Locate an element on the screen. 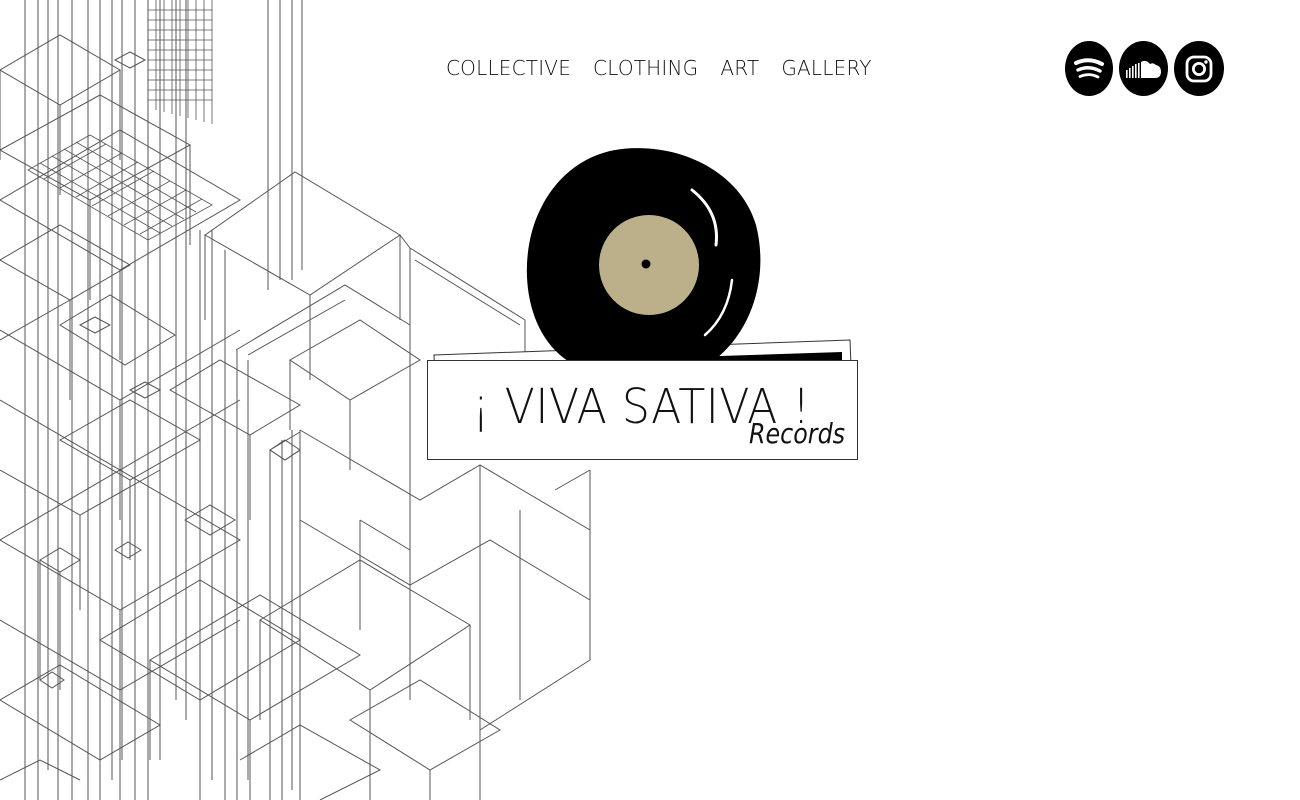  logo-title-card: ¡ VIVA SATIVA ! Records is located at coordinates (642, 410).